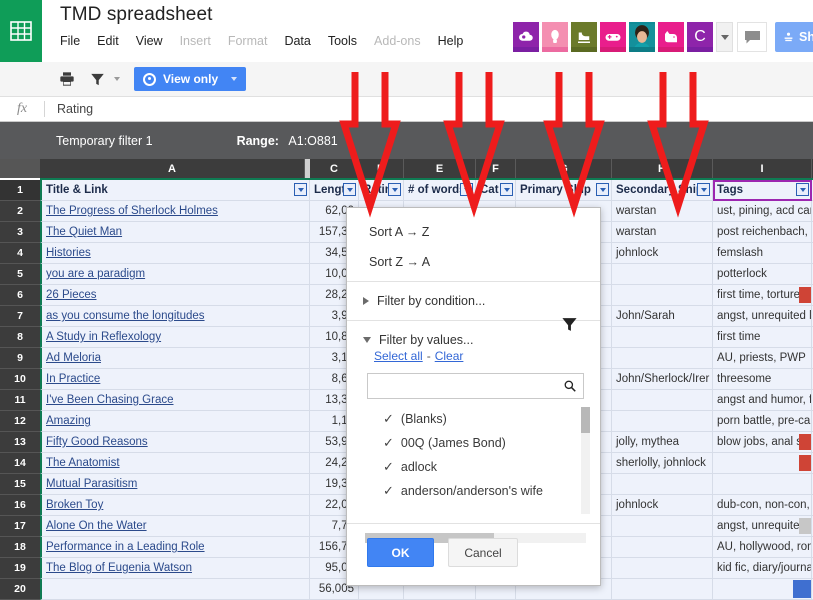  I want to click on story-link: I've Been Chasing Grace, so click(110, 400).